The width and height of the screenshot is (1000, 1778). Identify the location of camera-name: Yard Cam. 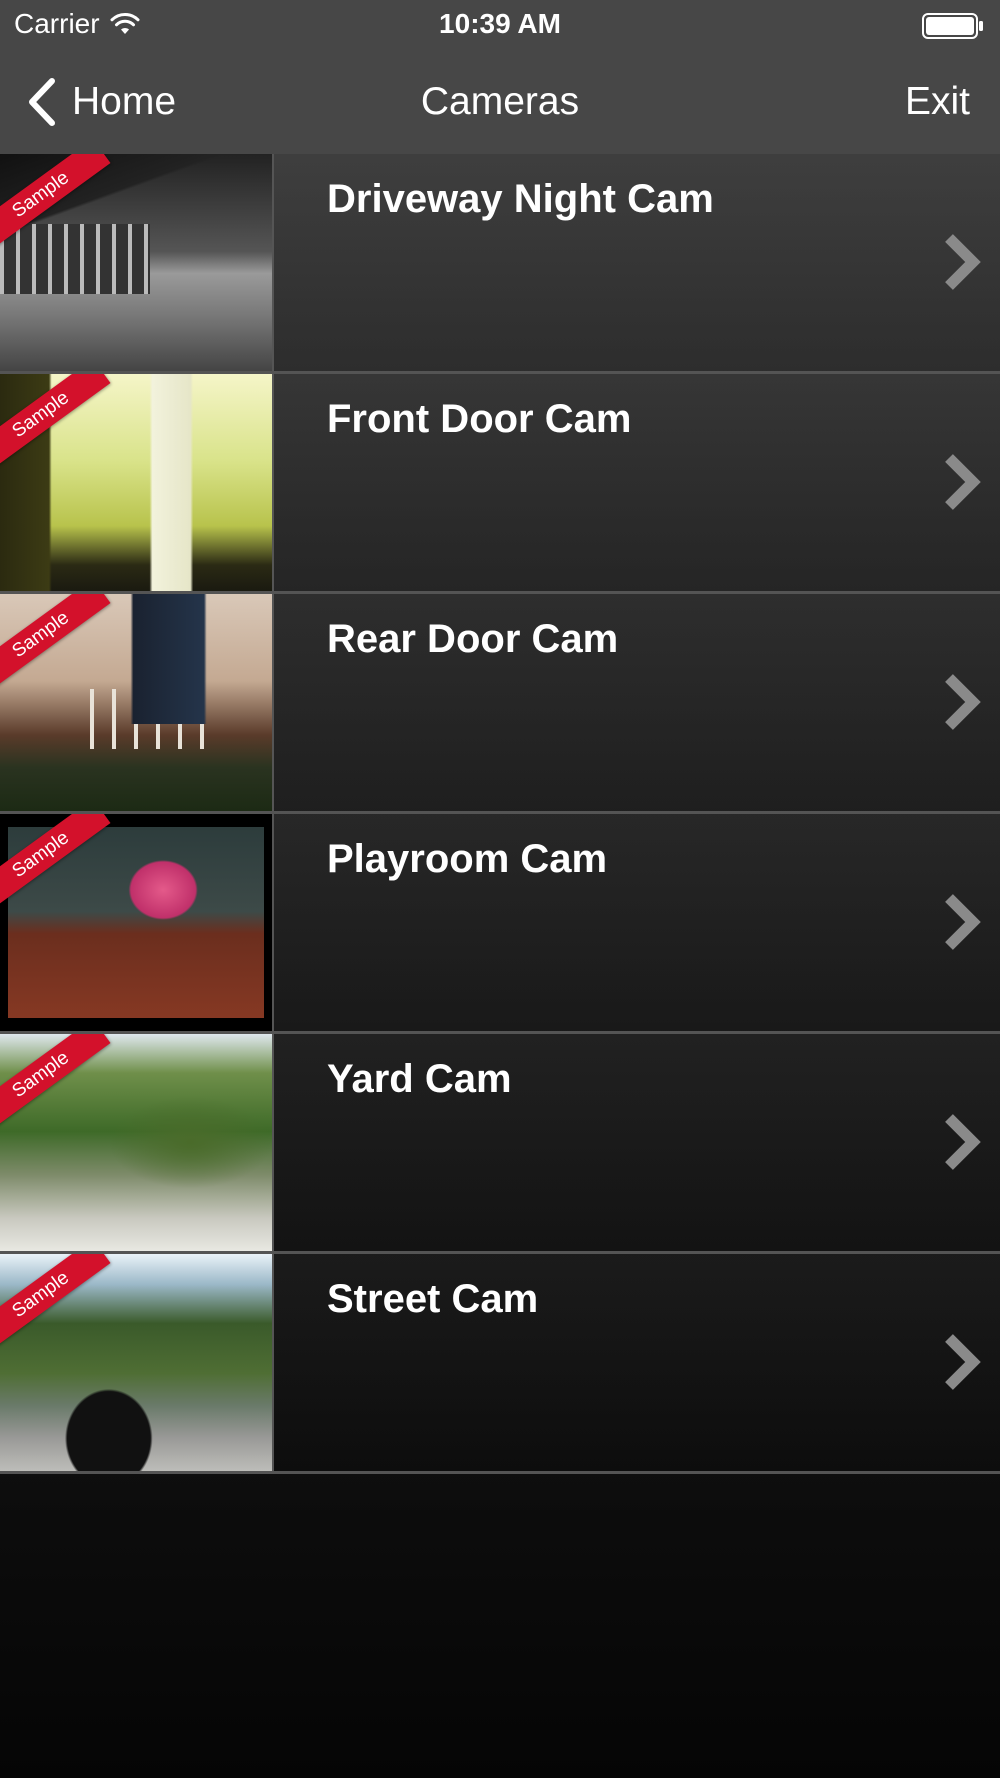
(419, 1079).